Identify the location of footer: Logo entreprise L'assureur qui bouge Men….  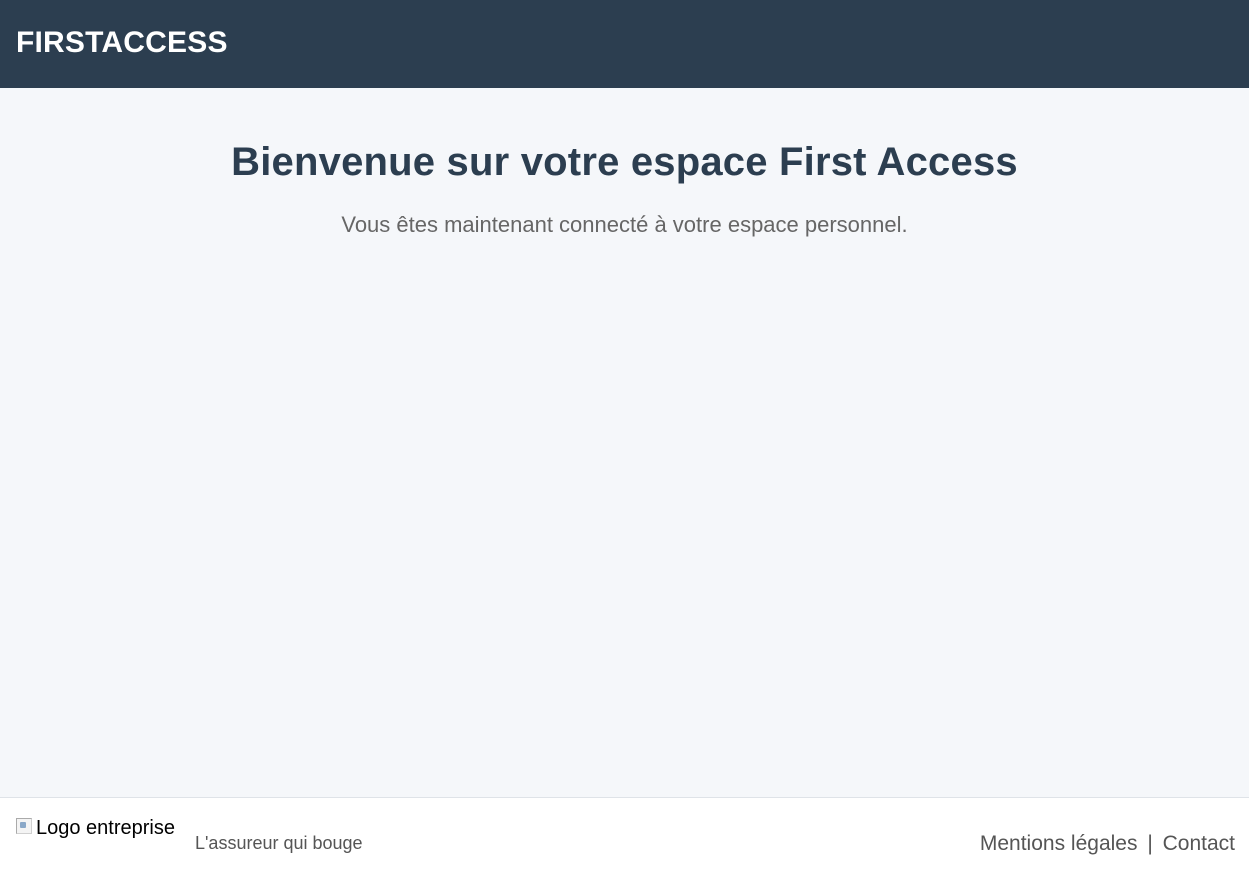
(624, 838).